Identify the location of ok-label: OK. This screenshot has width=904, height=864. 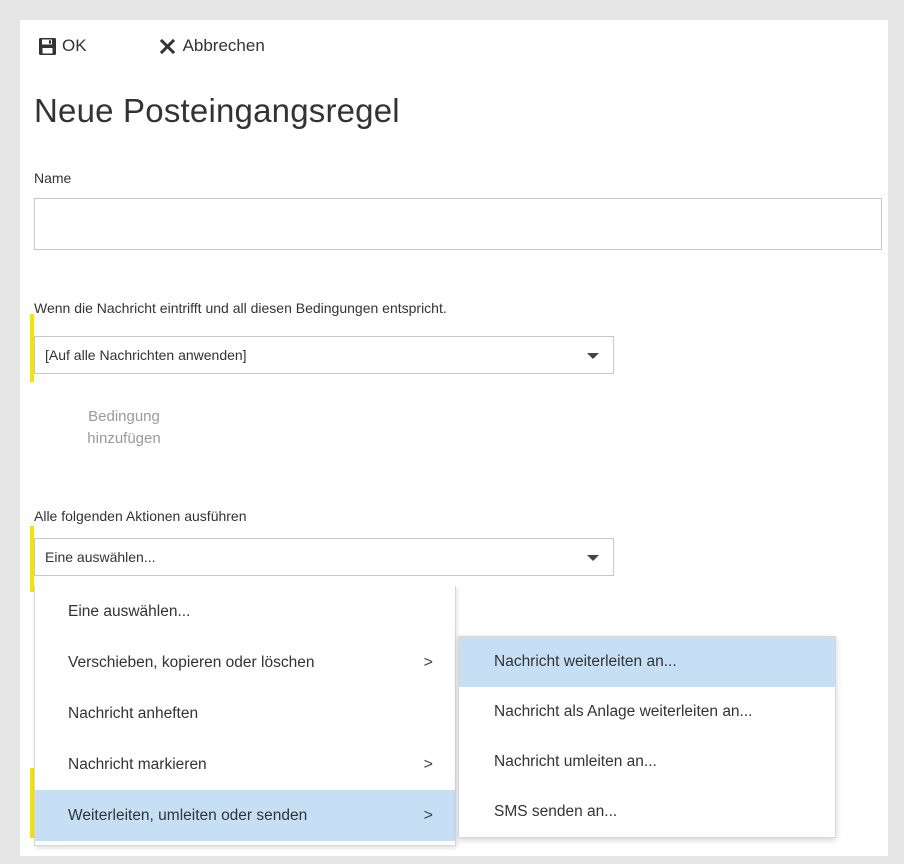
(74, 45).